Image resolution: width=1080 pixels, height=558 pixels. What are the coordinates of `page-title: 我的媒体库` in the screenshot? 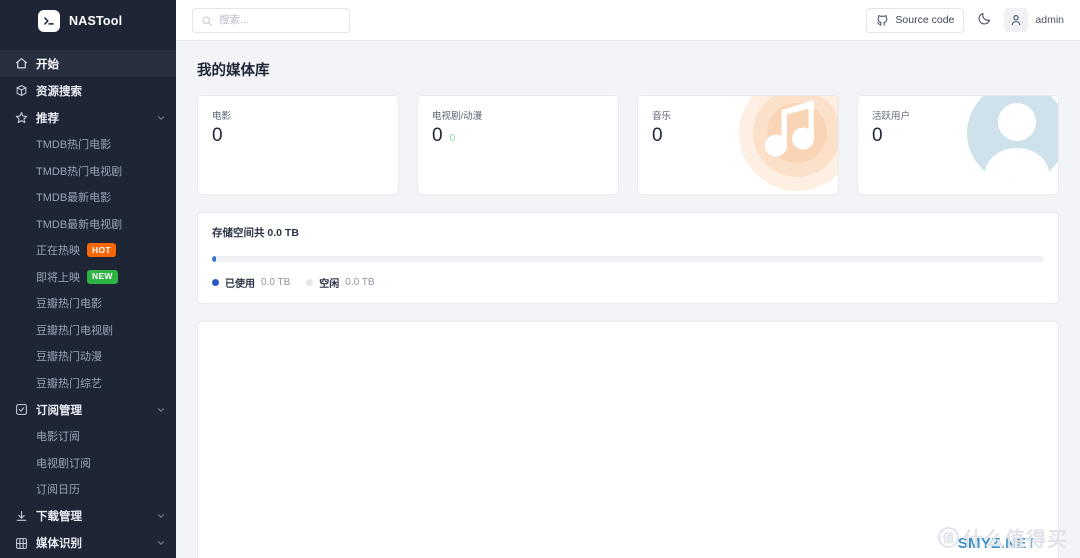 It's located at (233, 71).